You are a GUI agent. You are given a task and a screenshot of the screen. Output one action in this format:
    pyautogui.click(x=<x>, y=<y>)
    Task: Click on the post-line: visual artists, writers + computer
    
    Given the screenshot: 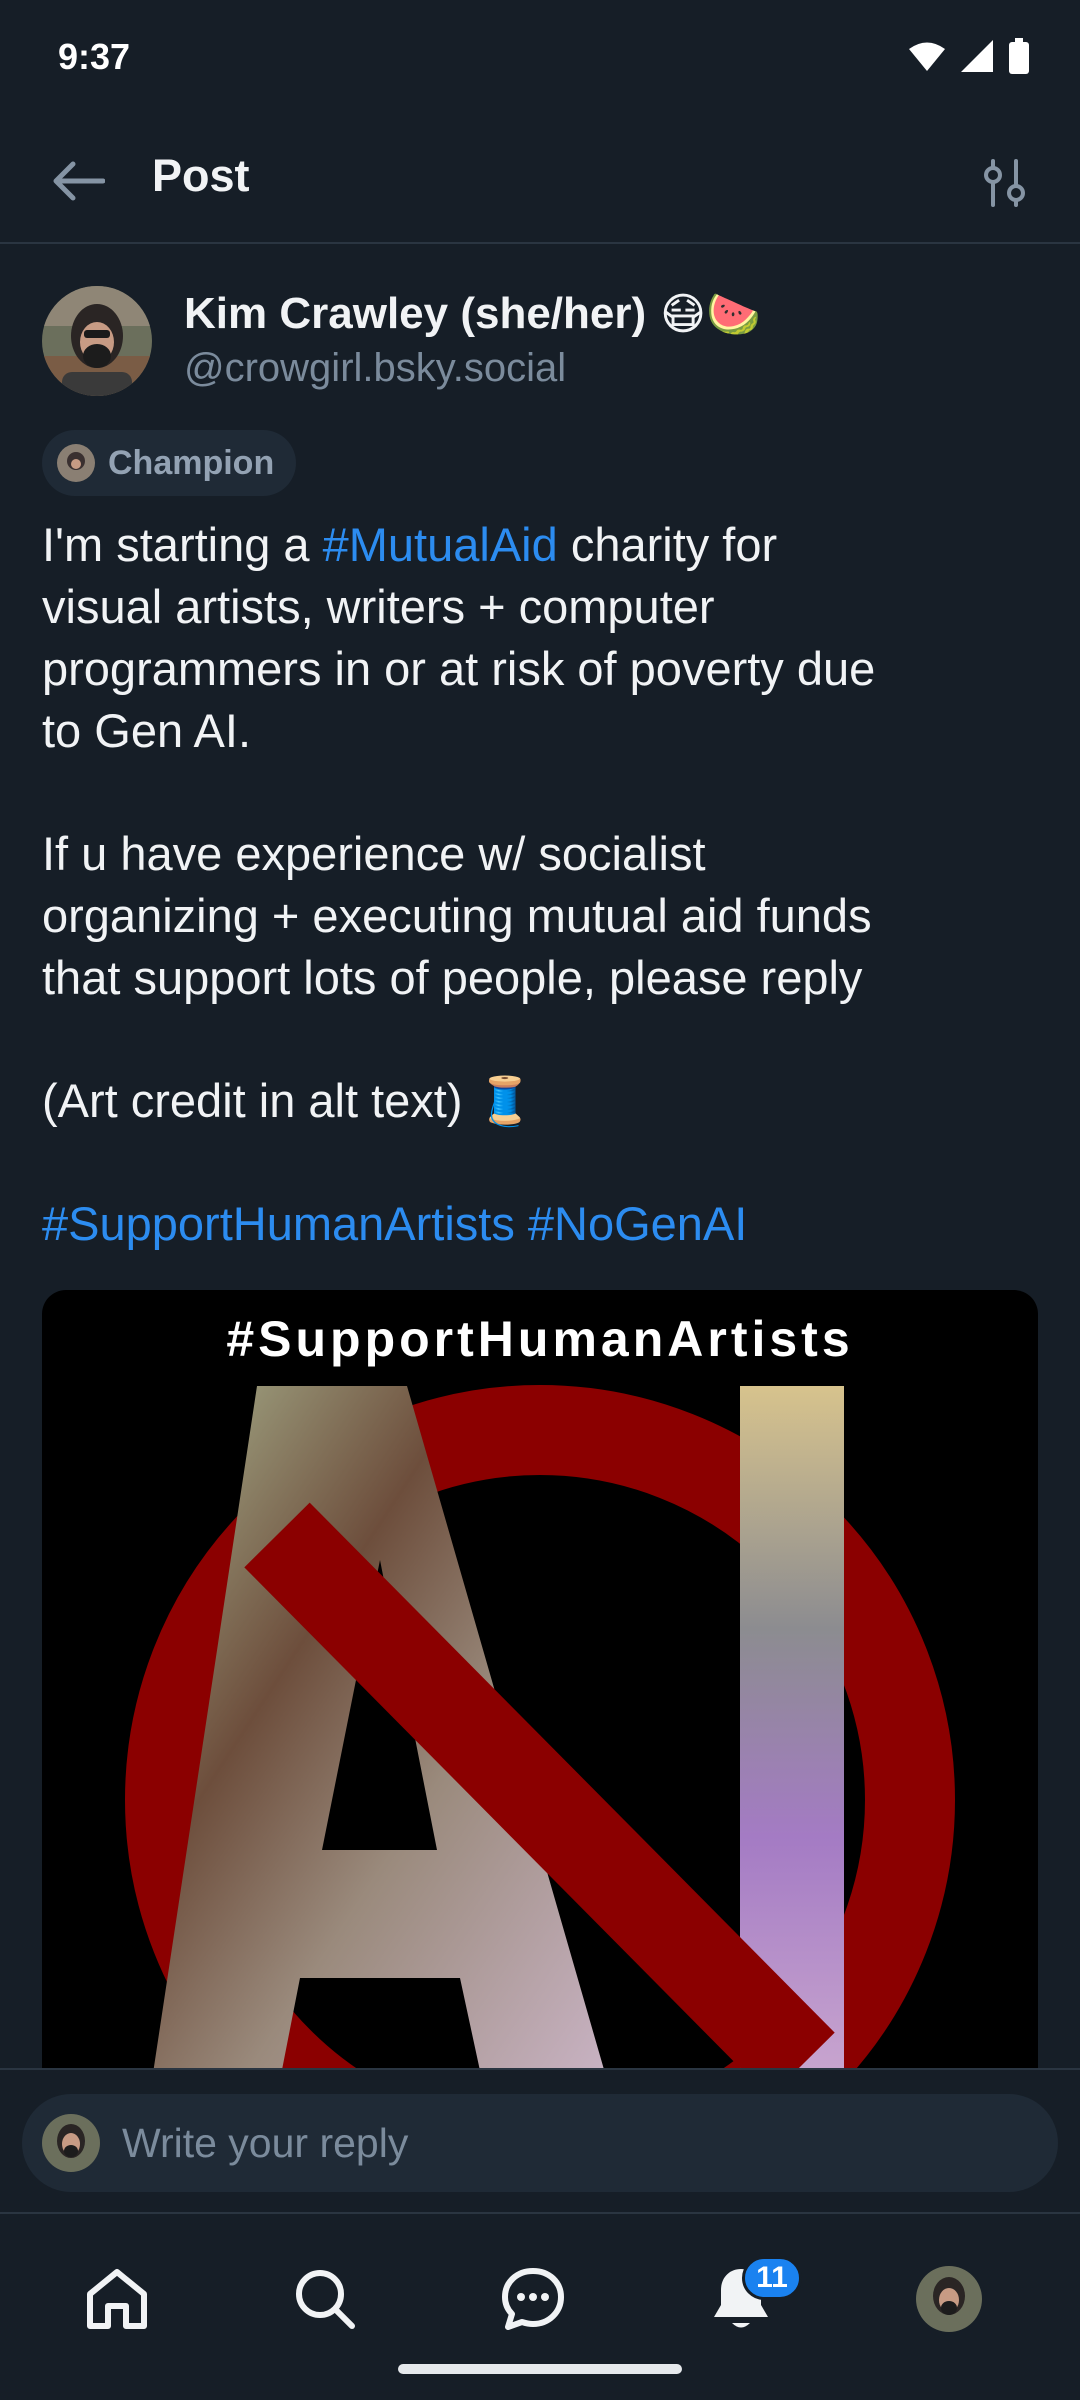 What is the action you would take?
    pyautogui.click(x=378, y=606)
    